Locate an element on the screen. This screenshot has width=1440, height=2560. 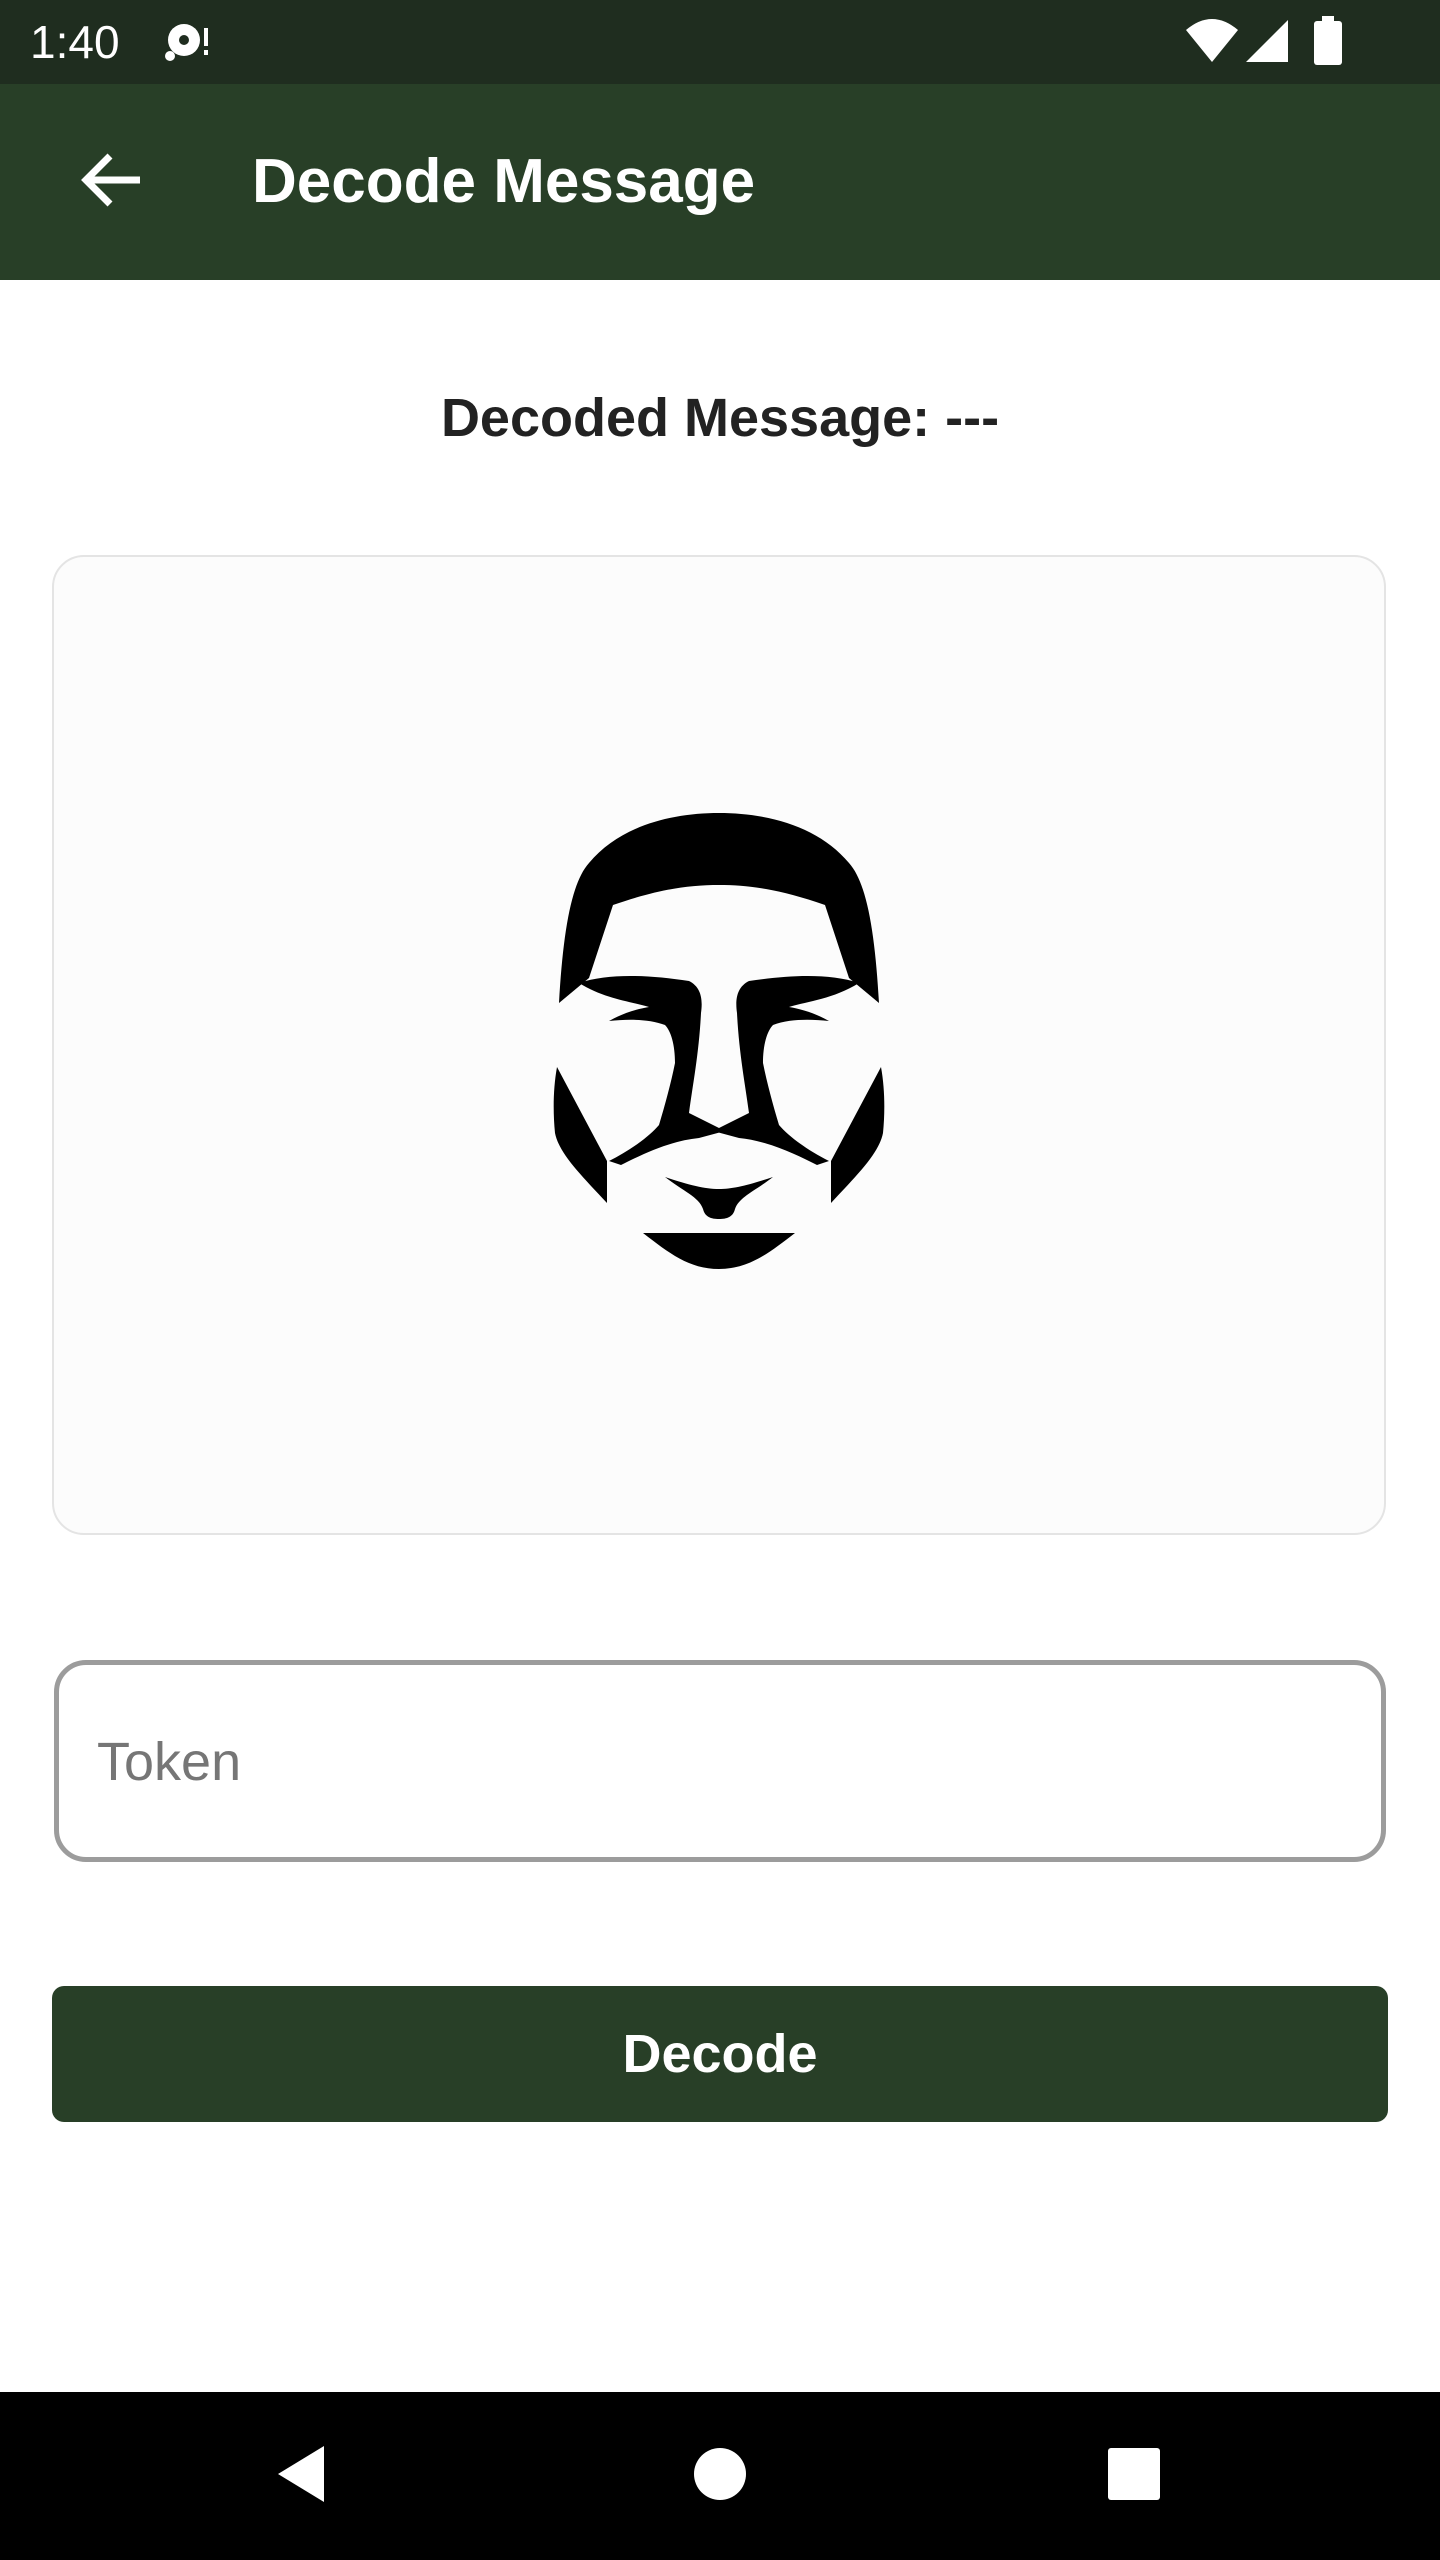
app-bar: Decode Message is located at coordinates (720, 182).